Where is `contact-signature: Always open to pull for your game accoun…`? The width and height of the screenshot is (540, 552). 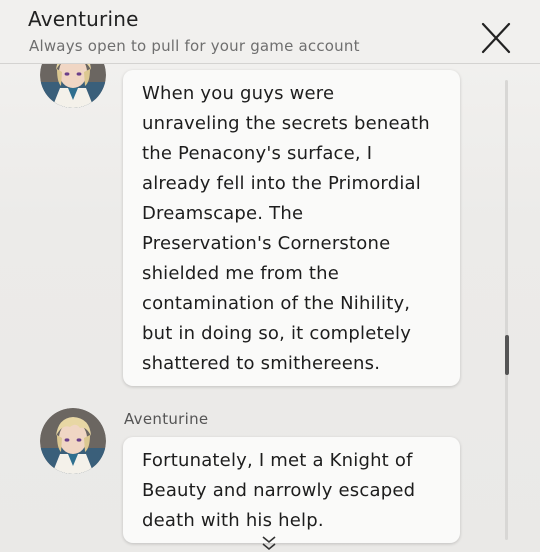
contact-signature: Always open to pull for your game accoun… is located at coordinates (194, 46).